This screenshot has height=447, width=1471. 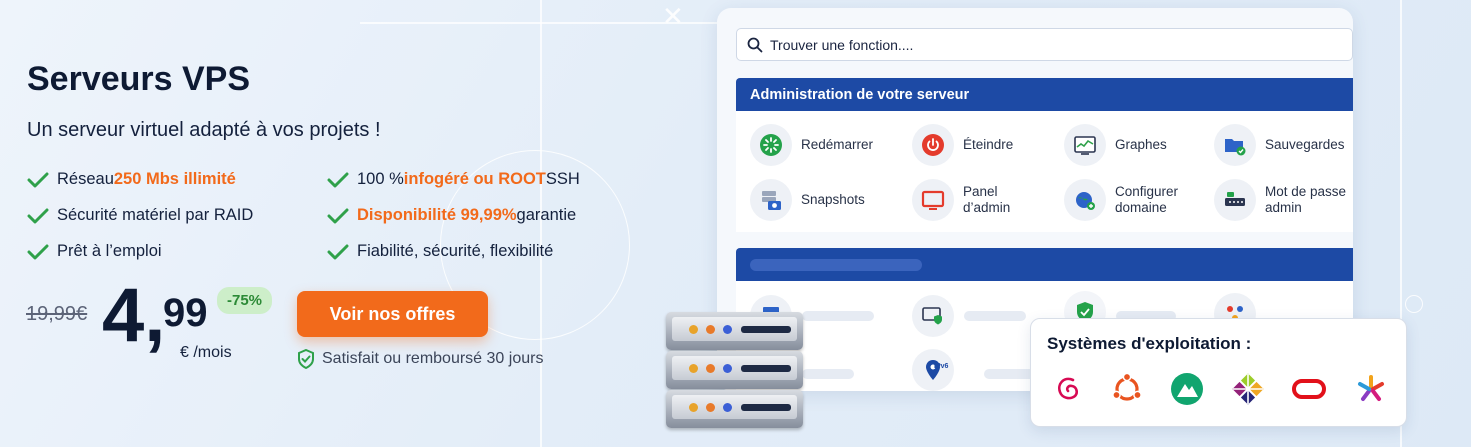 What do you see at coordinates (1147, 199) in the screenshot?
I see `function-label: Configurer domaine` at bounding box center [1147, 199].